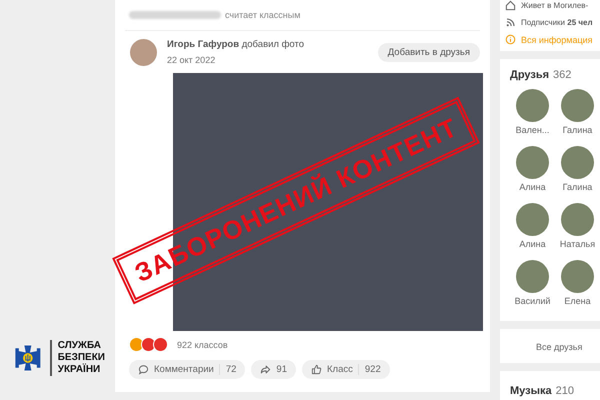 Image resolution: width=600 pixels, height=400 pixels. What do you see at coordinates (530, 75) in the screenshot?
I see `friends-heading: Друзья` at bounding box center [530, 75].